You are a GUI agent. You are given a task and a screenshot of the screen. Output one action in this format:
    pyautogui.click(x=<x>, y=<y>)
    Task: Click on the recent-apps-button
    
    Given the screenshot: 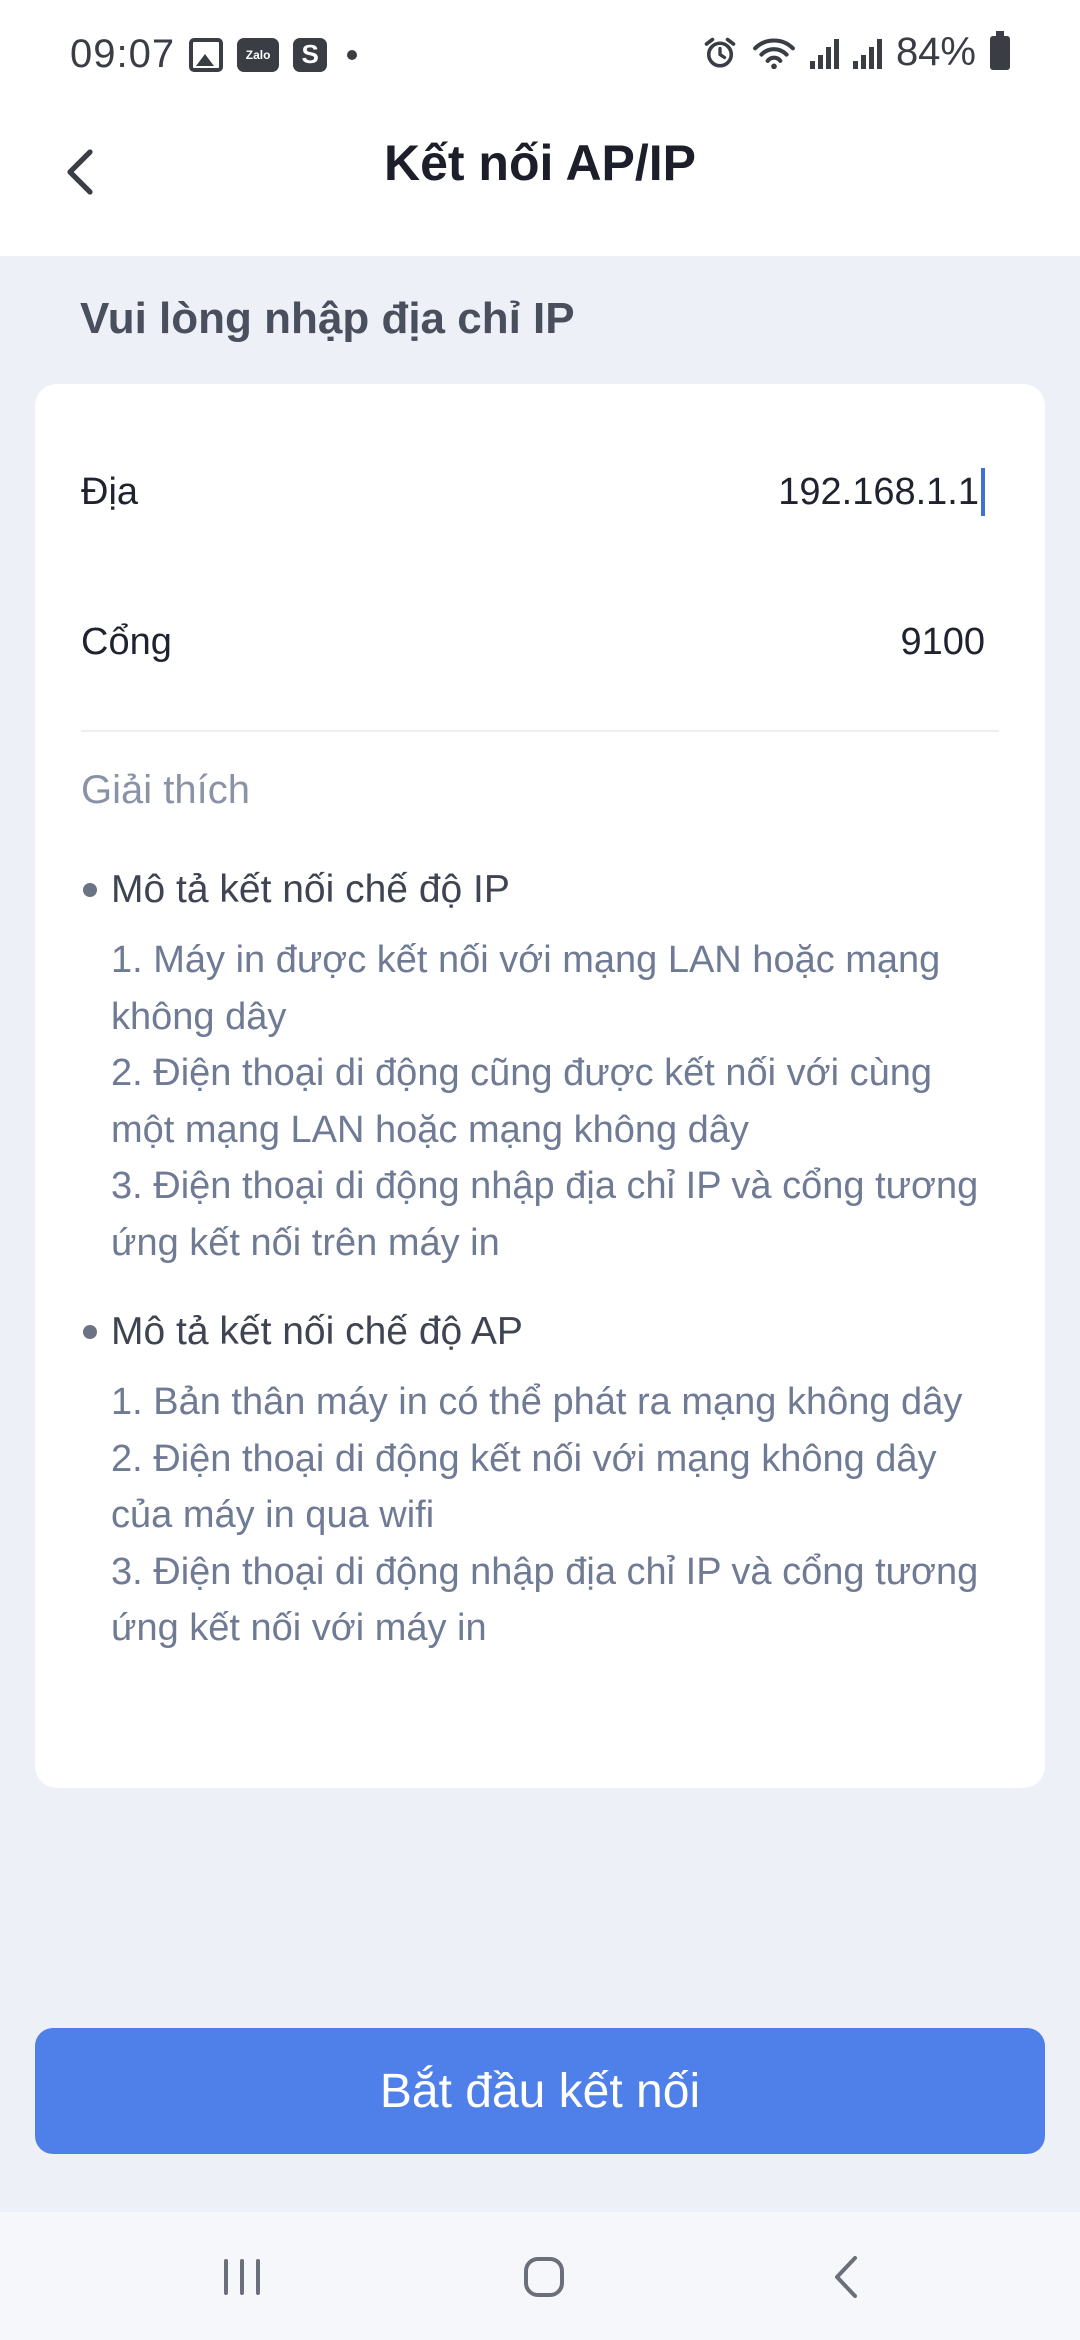 What is the action you would take?
    pyautogui.click(x=242, y=2277)
    